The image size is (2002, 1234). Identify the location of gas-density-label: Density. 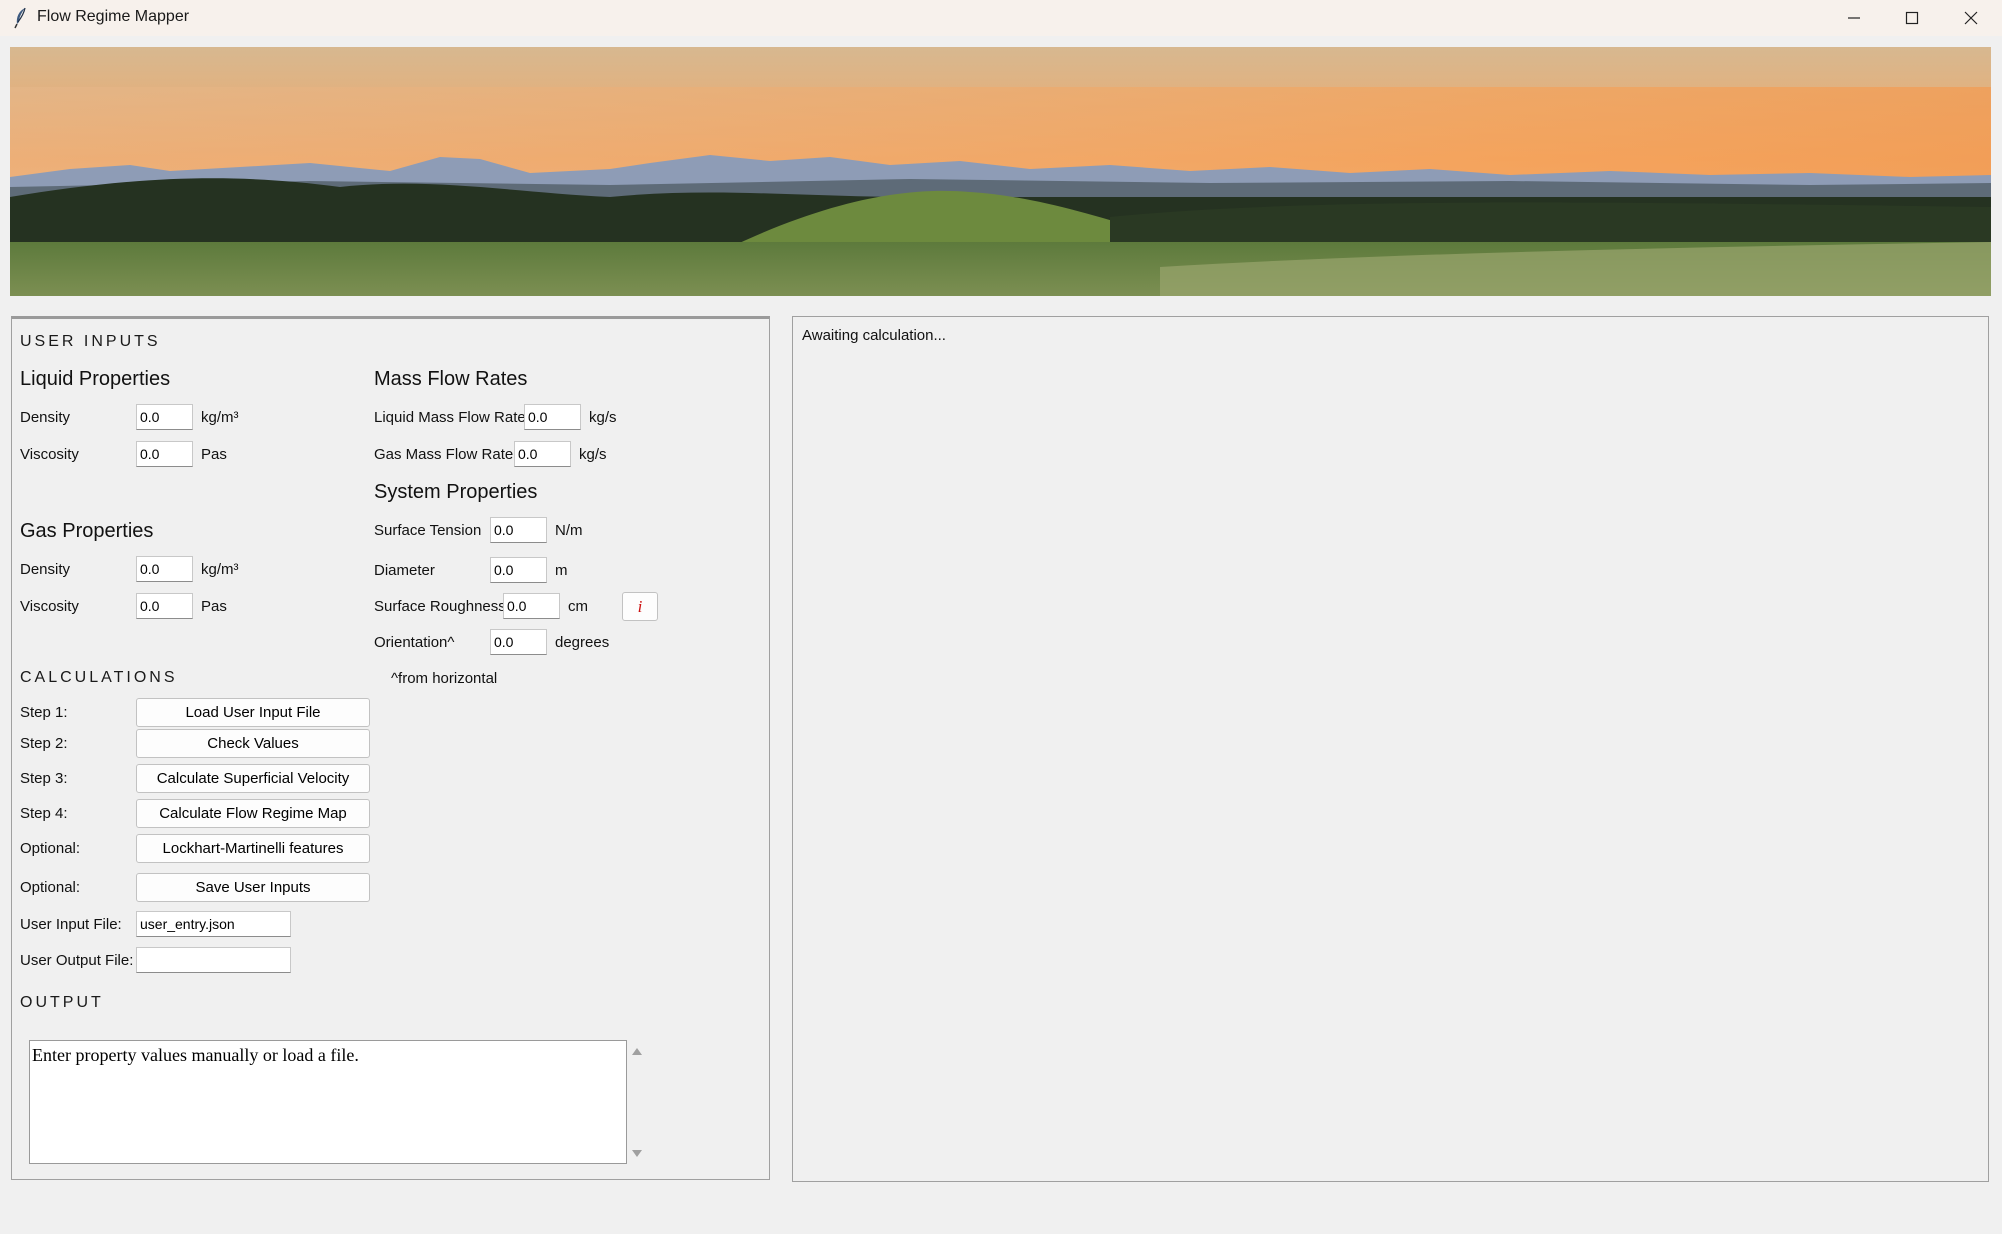
(45, 569).